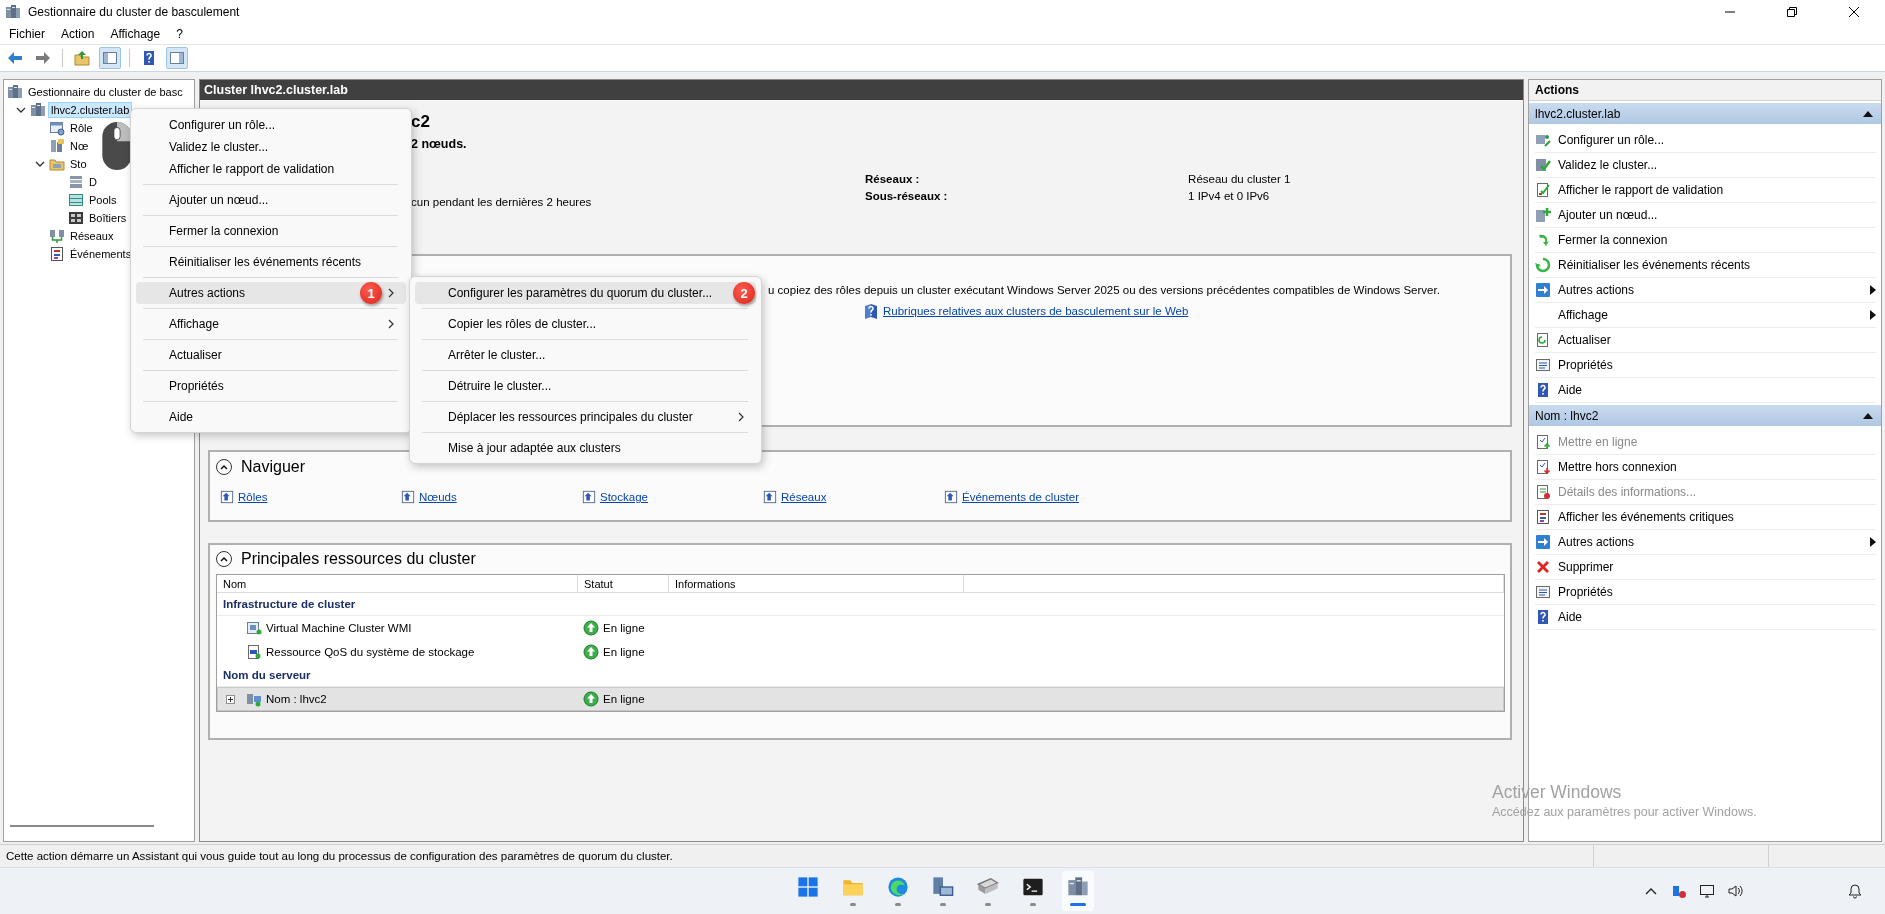 The width and height of the screenshot is (1885, 914). I want to click on action-item: Fermer la connexion, so click(1705, 240).